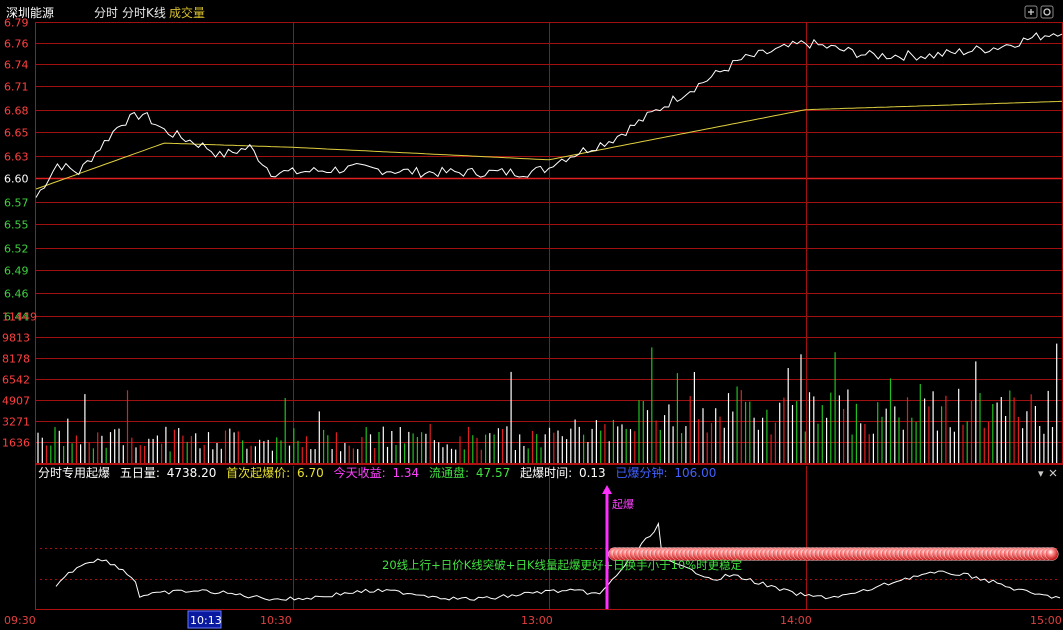 The height and width of the screenshot is (630, 1063). What do you see at coordinates (19, 317) in the screenshot?
I see `volume-tick-label: 11449` at bounding box center [19, 317].